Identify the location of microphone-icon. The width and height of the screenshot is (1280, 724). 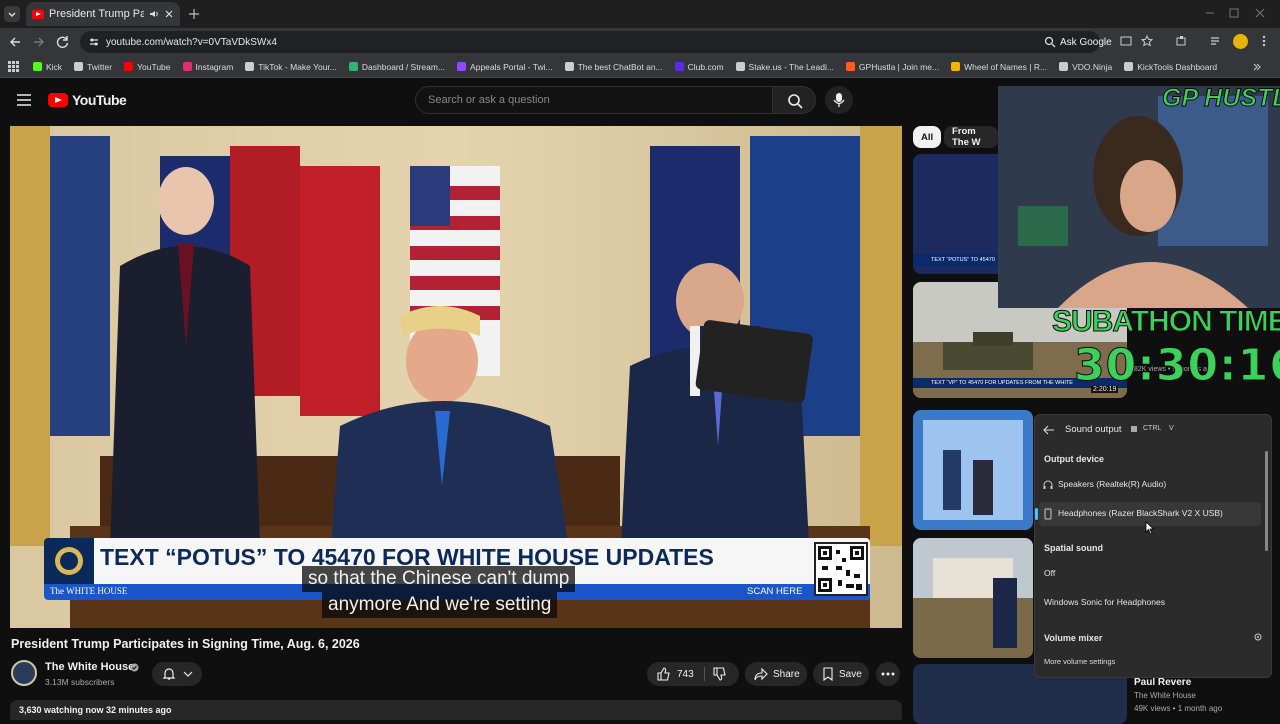
(839, 100).